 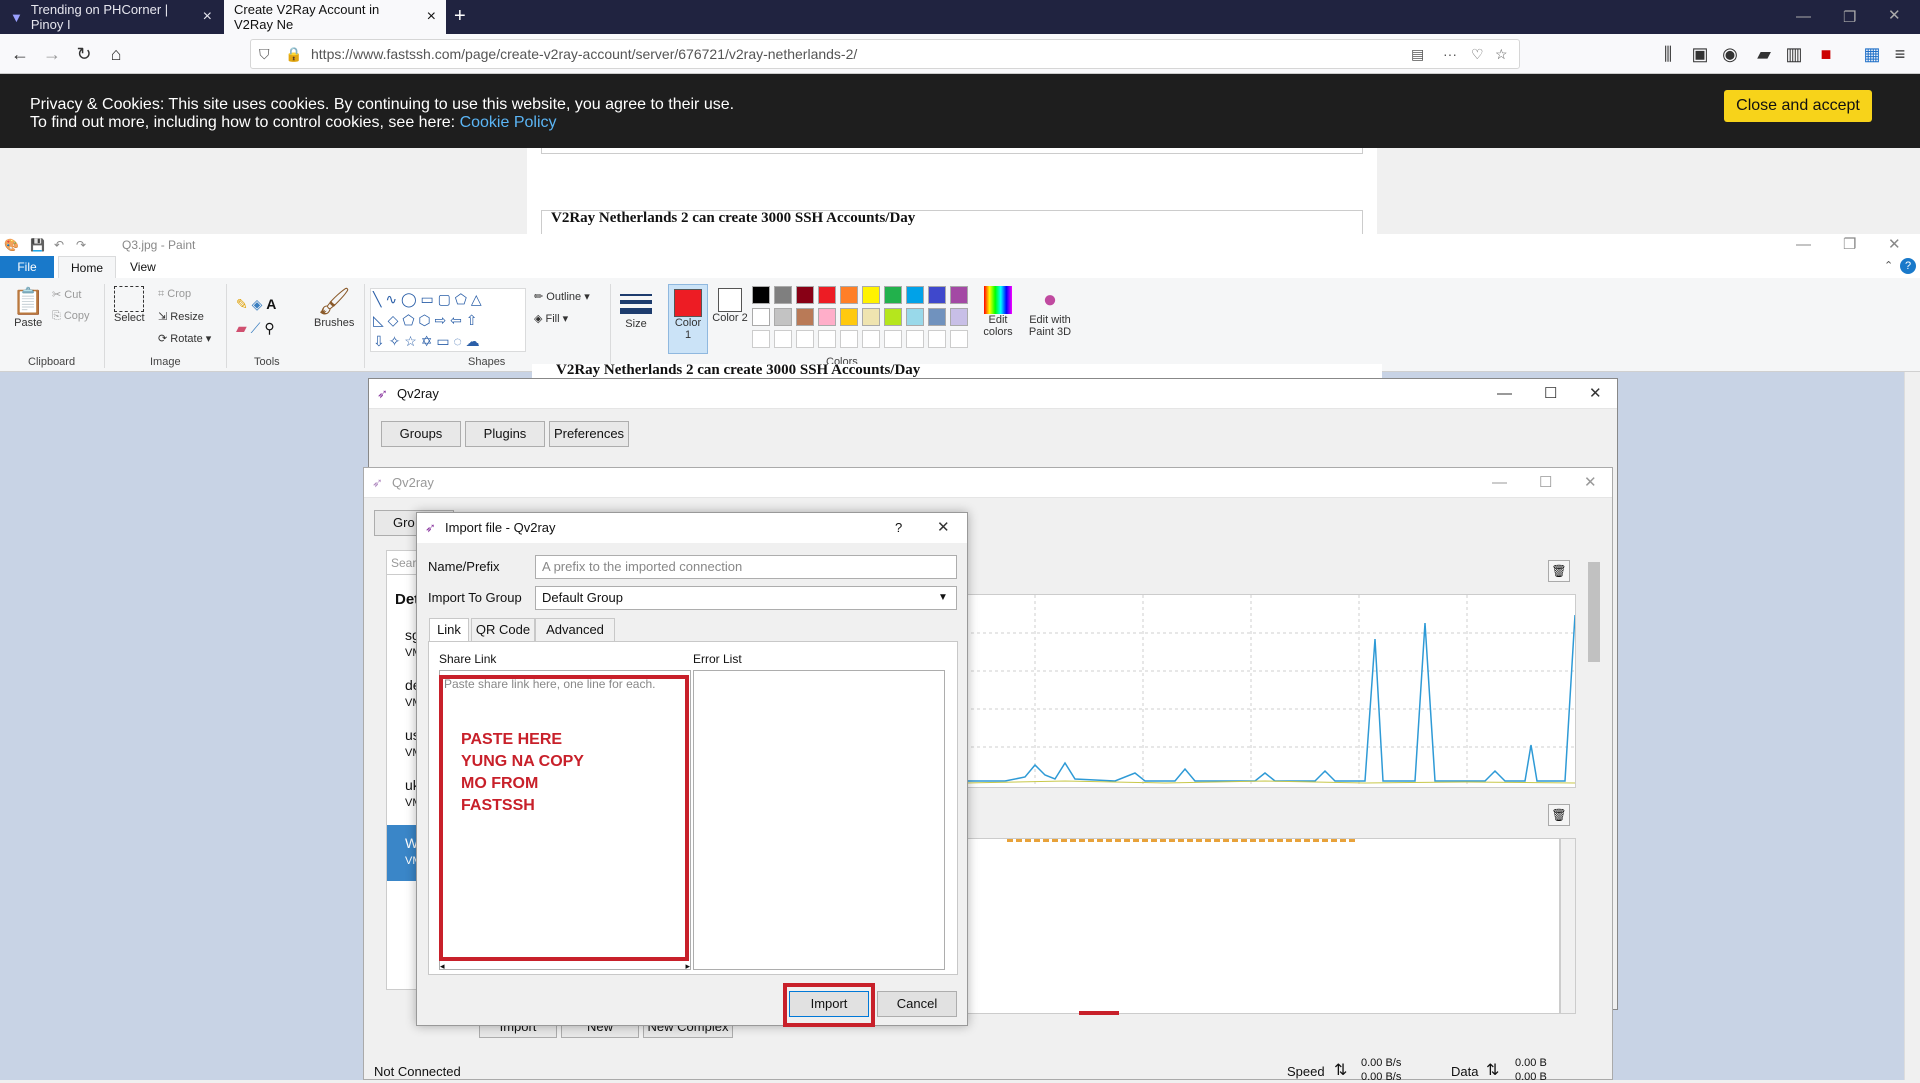 I want to click on extension-icon: ■, so click(x=1826, y=54).